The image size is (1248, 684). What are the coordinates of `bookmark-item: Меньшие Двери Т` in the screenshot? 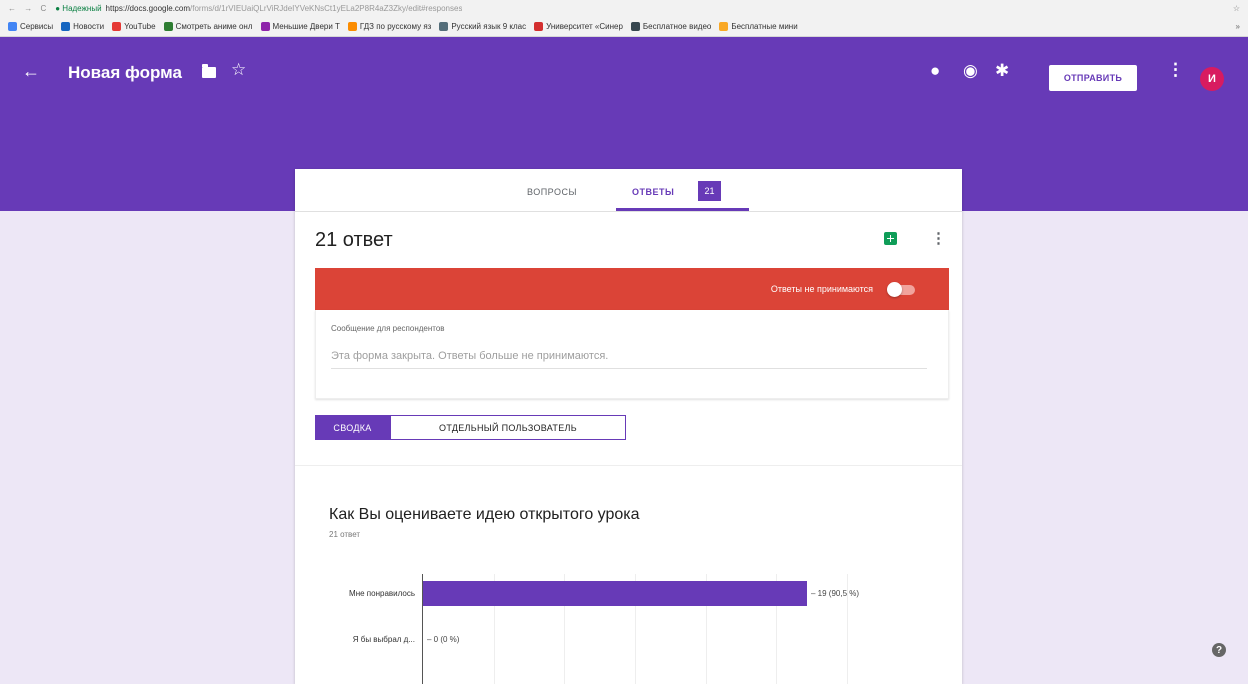 It's located at (300, 26).